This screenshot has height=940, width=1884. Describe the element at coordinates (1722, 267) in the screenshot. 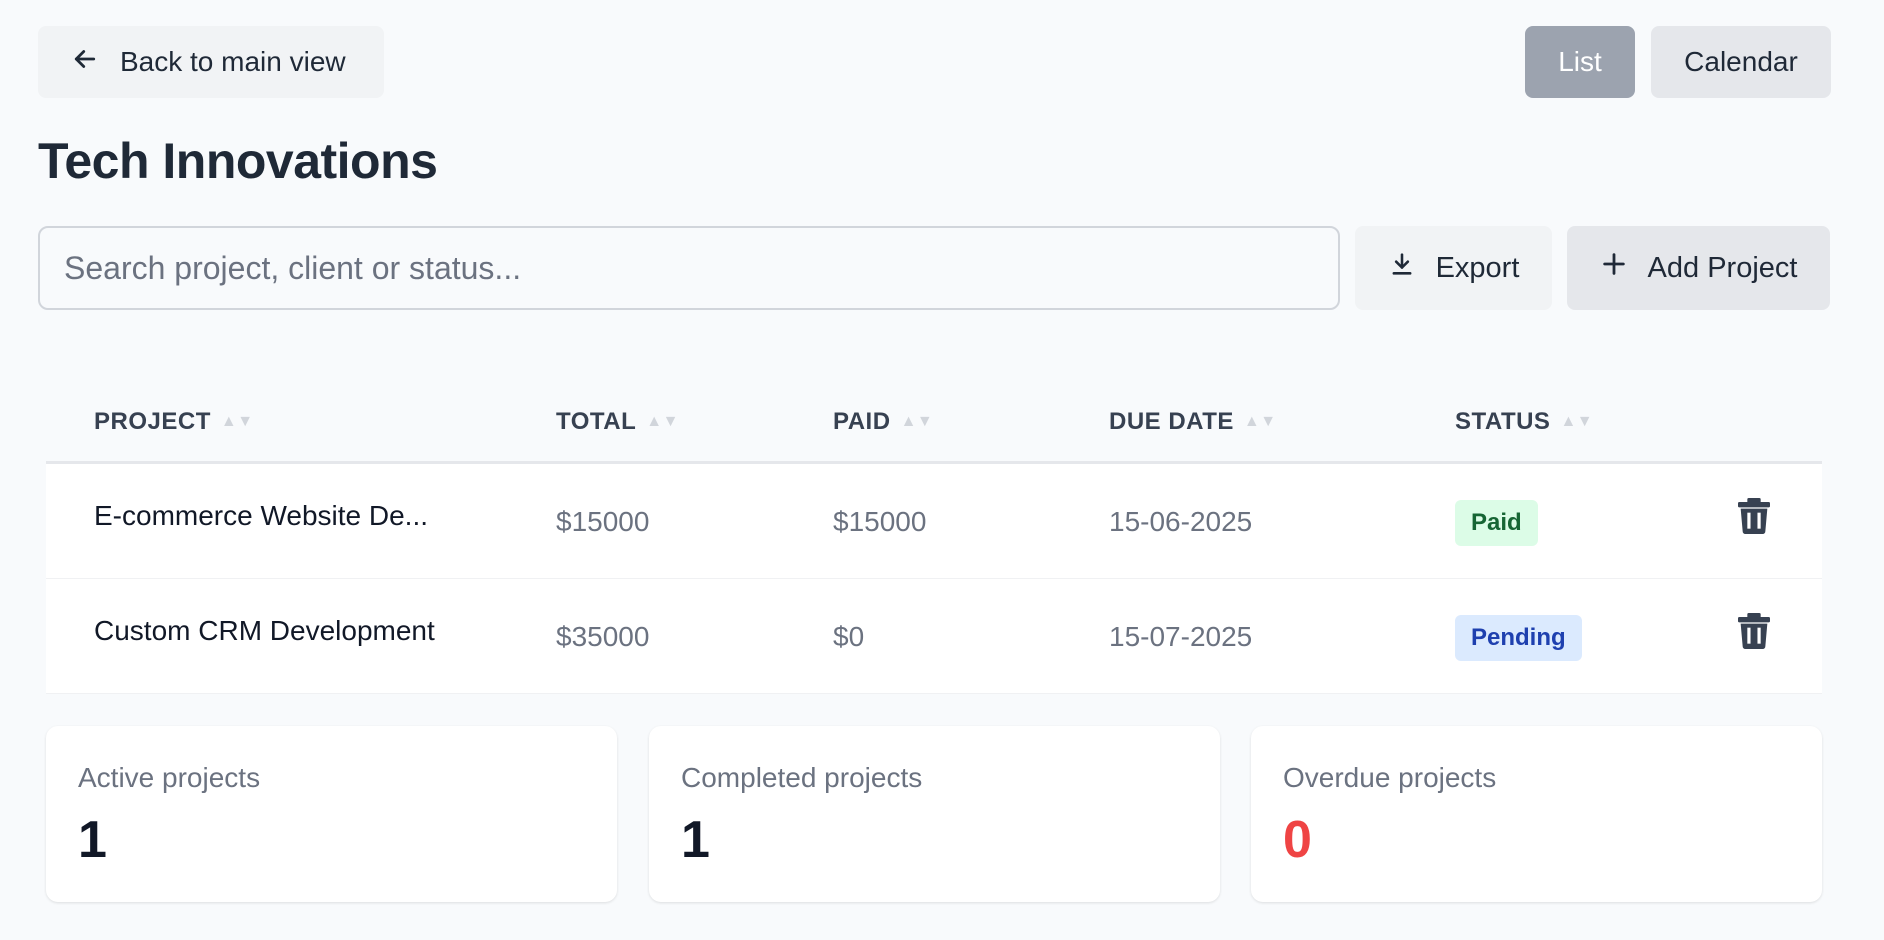

I see `add-project-label: Add Project` at that location.